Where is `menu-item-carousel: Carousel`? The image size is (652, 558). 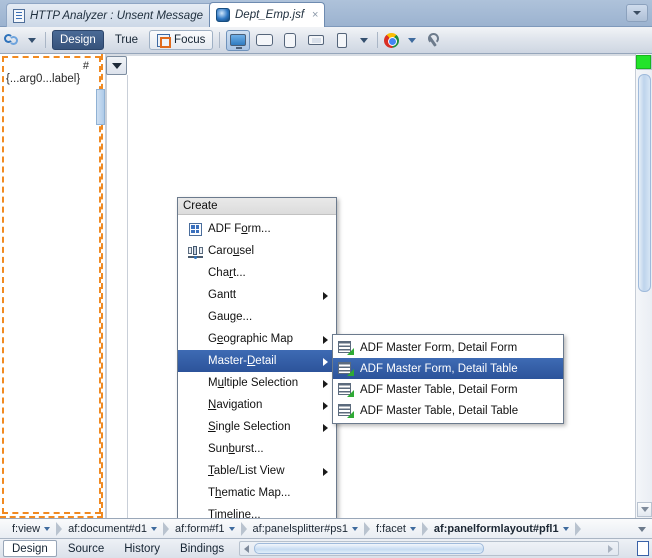
menu-item-carousel: Carousel is located at coordinates (257, 251).